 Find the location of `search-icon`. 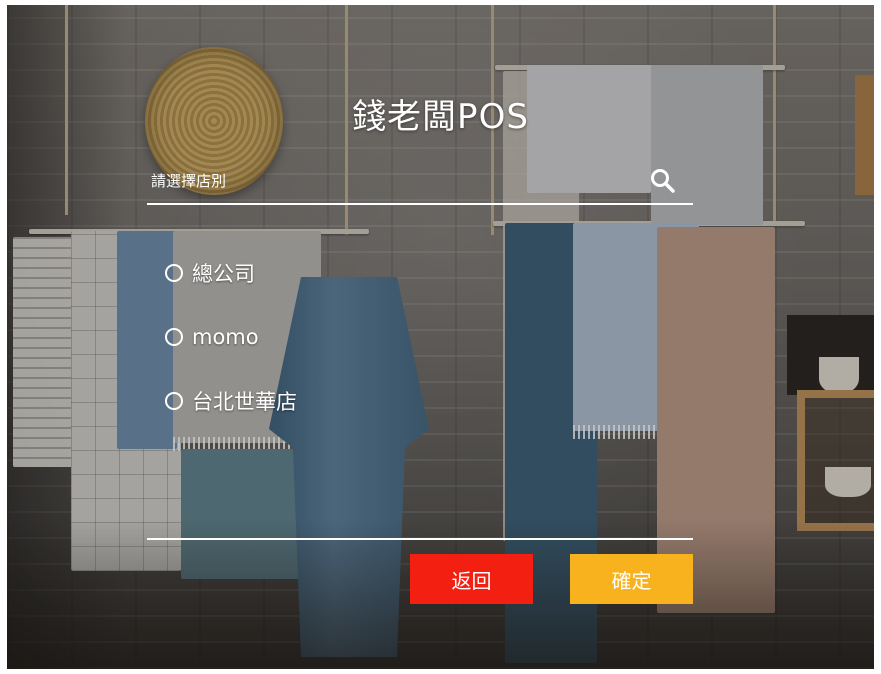

search-icon is located at coordinates (663, 181).